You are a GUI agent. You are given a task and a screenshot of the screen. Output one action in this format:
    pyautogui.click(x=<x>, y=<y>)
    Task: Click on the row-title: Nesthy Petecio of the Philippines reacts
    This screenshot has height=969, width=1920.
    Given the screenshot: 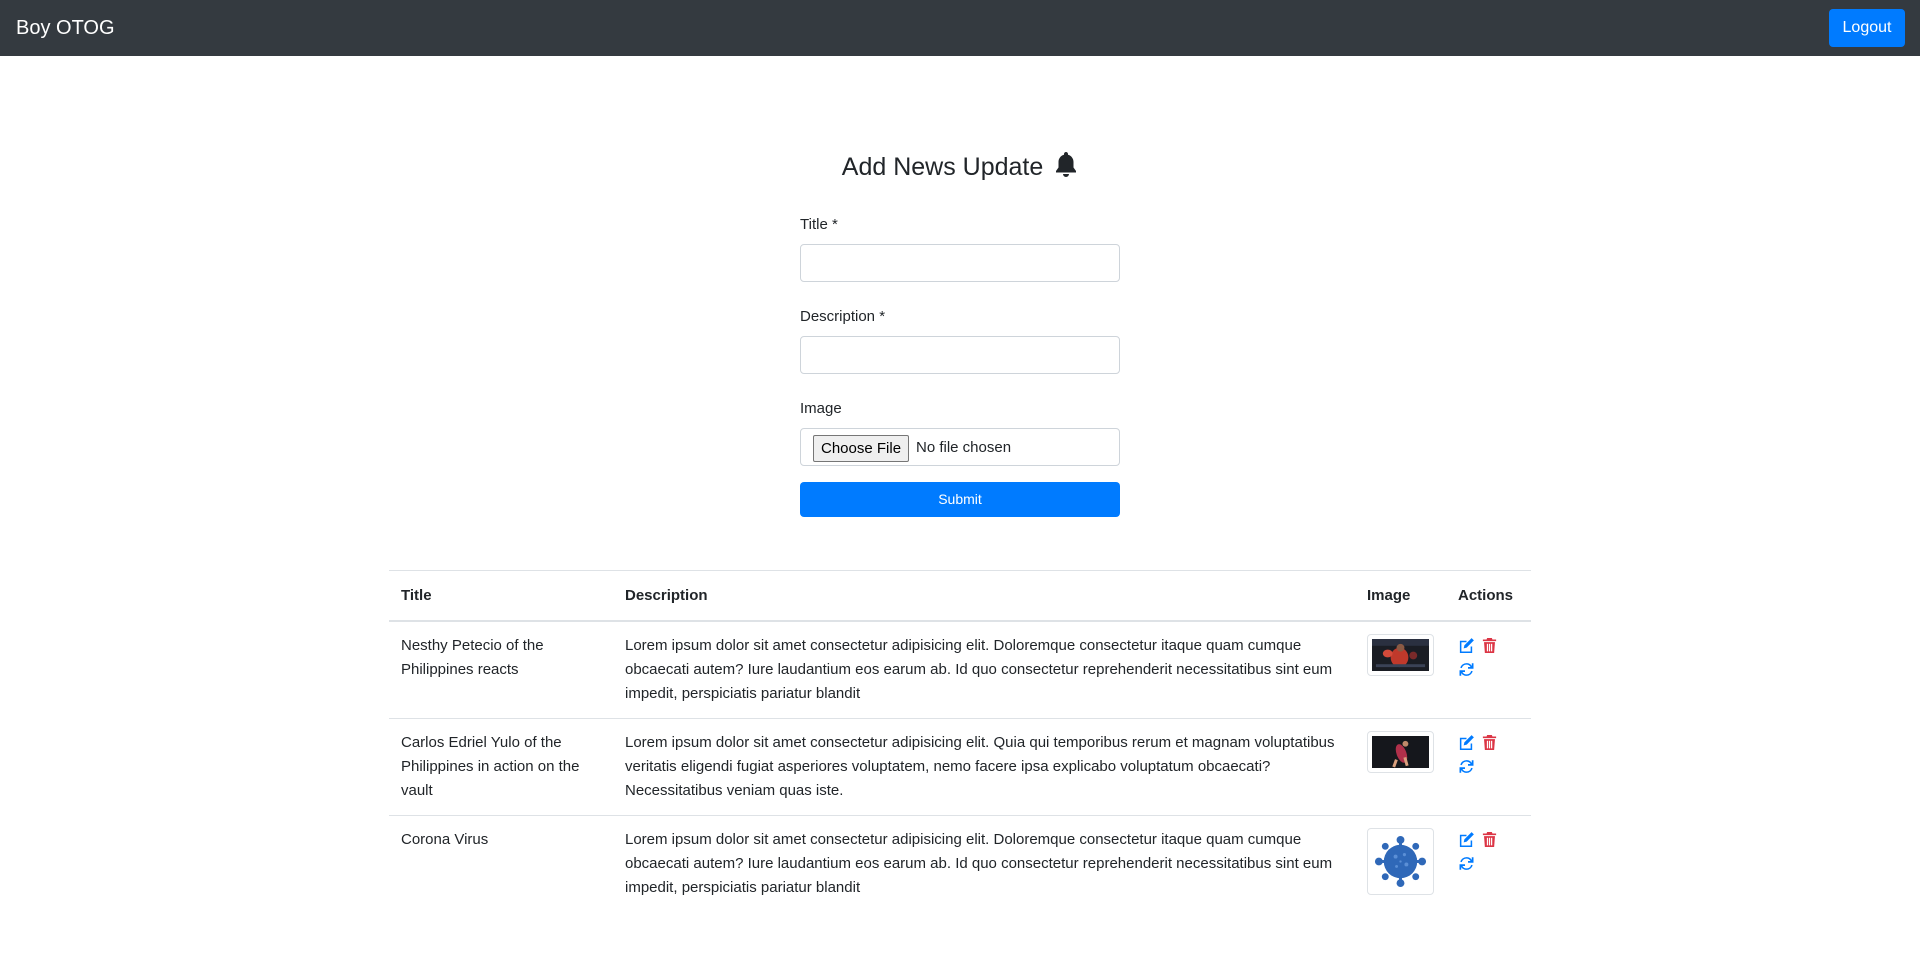 What is the action you would take?
    pyautogui.click(x=472, y=657)
    